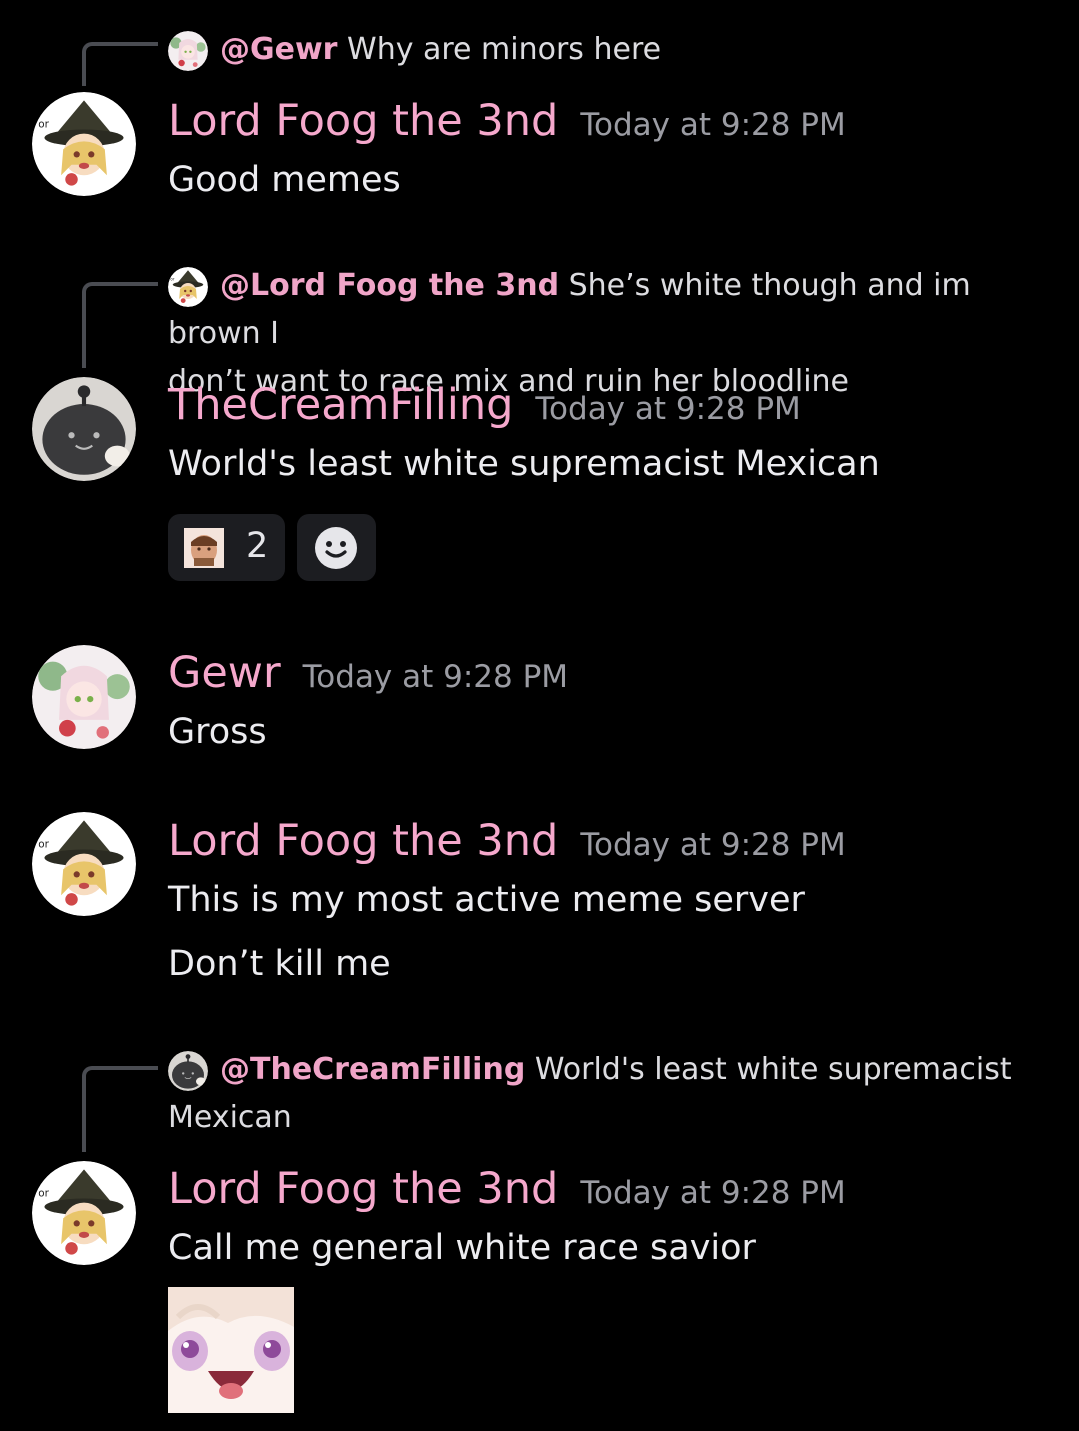 The width and height of the screenshot is (1079, 1431). I want to click on message-text: Call me general white race savior, so click(462, 1248).